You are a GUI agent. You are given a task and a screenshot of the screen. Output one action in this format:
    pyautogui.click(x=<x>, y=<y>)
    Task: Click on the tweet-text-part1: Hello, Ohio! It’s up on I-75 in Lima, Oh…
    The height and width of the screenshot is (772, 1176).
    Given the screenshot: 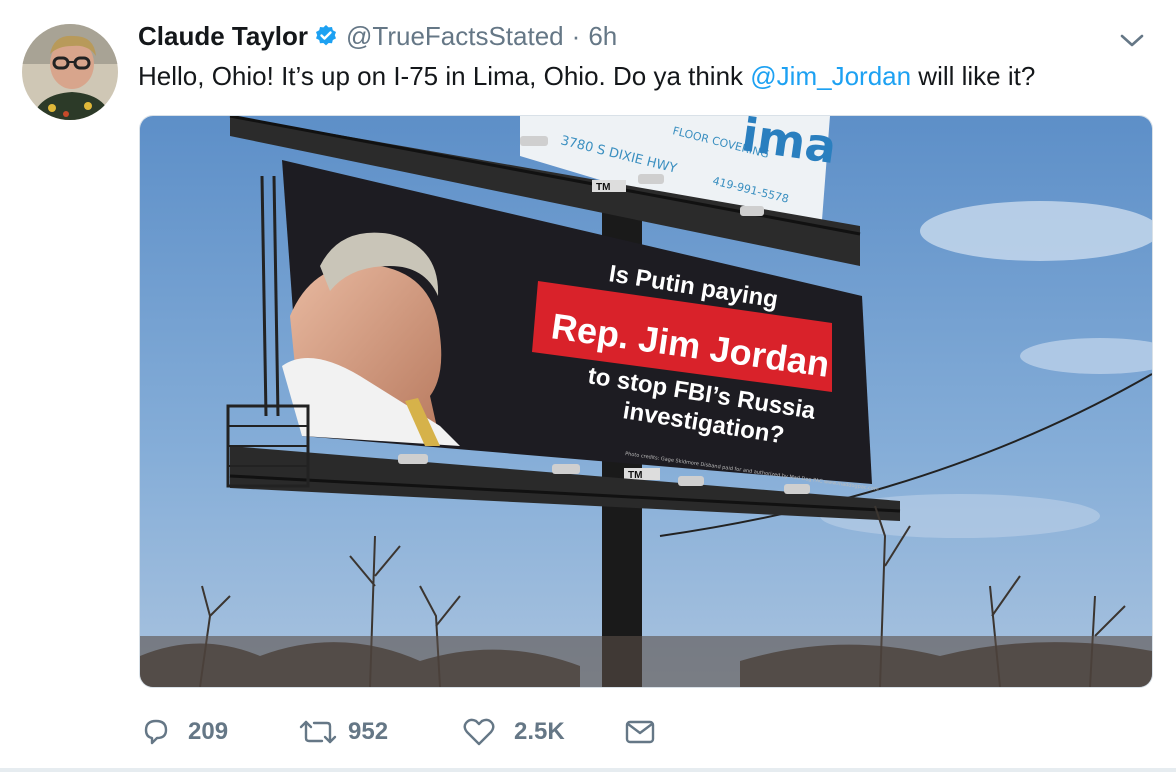 What is the action you would take?
    pyautogui.click(x=444, y=76)
    